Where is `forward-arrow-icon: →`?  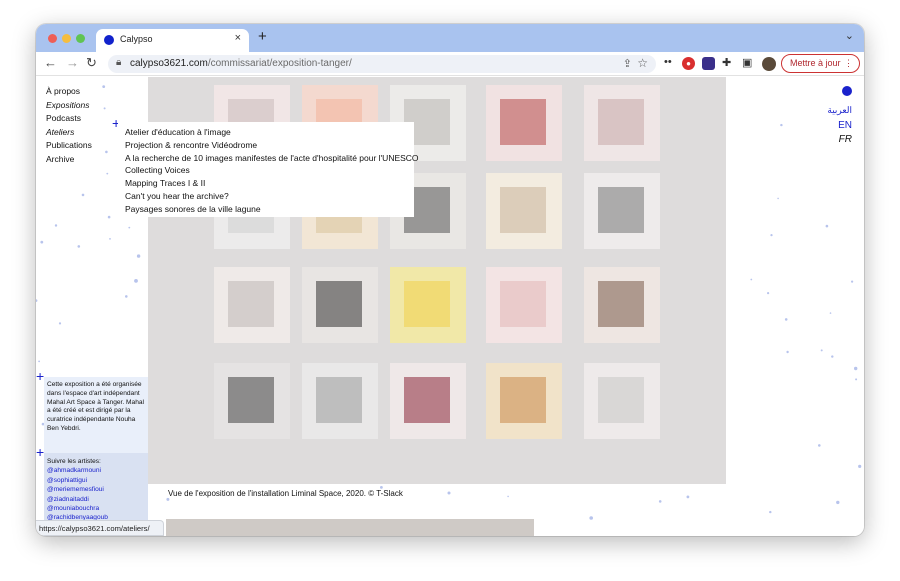
forward-arrow-icon: → is located at coordinates (72, 62).